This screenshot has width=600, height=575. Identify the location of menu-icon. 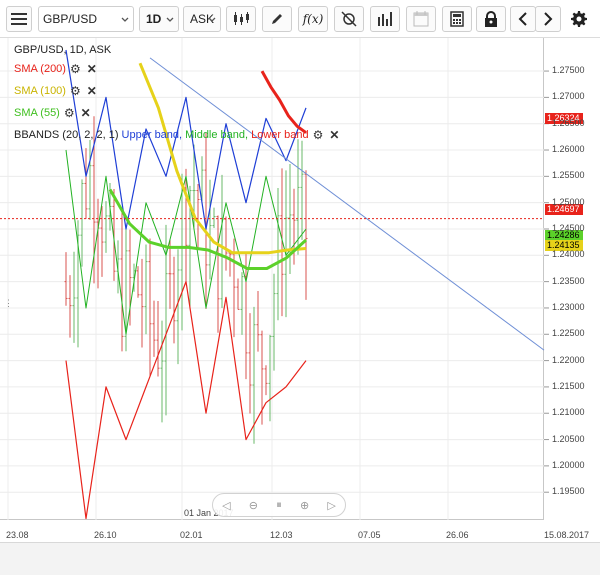
(19, 19).